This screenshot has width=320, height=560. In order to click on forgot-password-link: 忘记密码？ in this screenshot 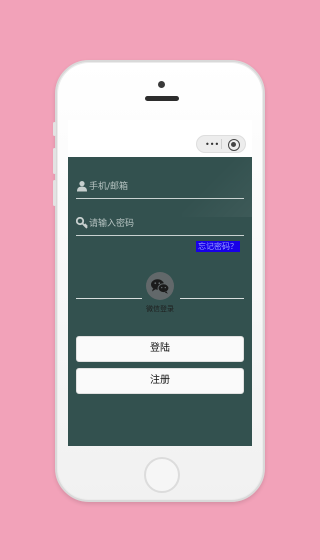, I will do `click(218, 246)`.